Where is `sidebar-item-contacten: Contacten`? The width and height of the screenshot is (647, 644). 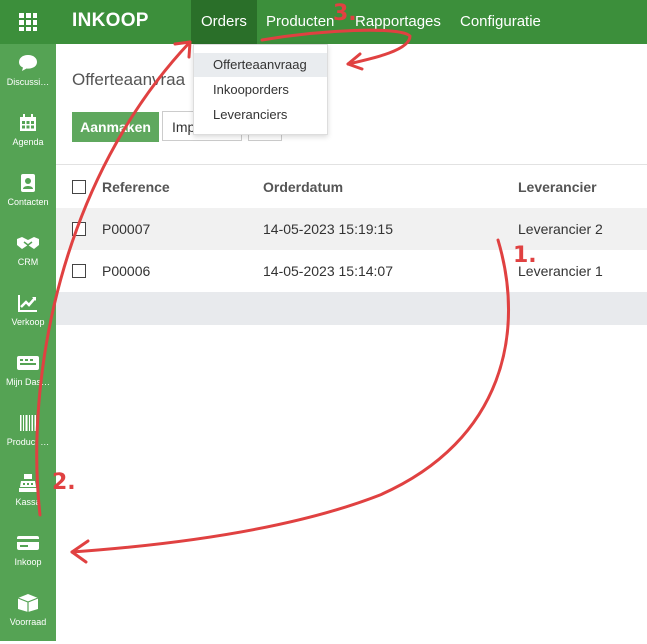 sidebar-item-contacten: Contacten is located at coordinates (28, 194).